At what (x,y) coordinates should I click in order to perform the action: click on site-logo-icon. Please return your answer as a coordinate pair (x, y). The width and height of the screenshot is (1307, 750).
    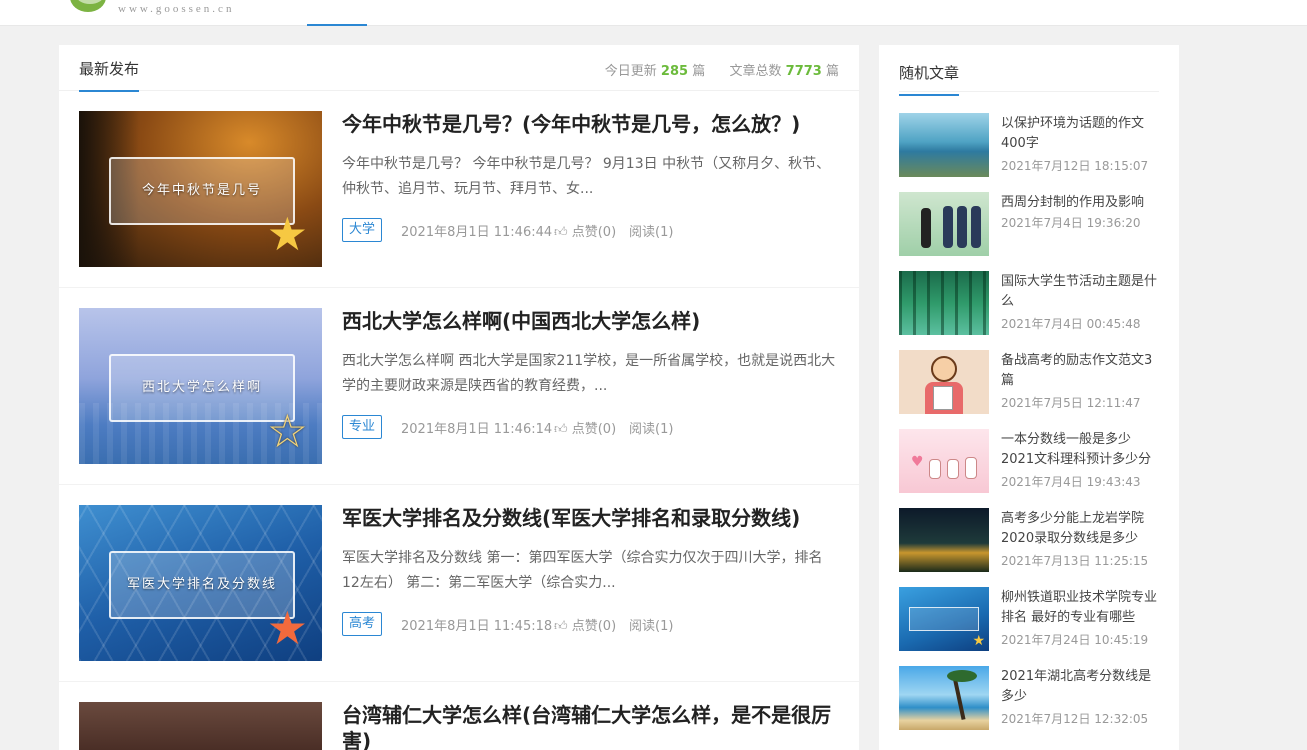
    Looking at the image, I should click on (88, 6).